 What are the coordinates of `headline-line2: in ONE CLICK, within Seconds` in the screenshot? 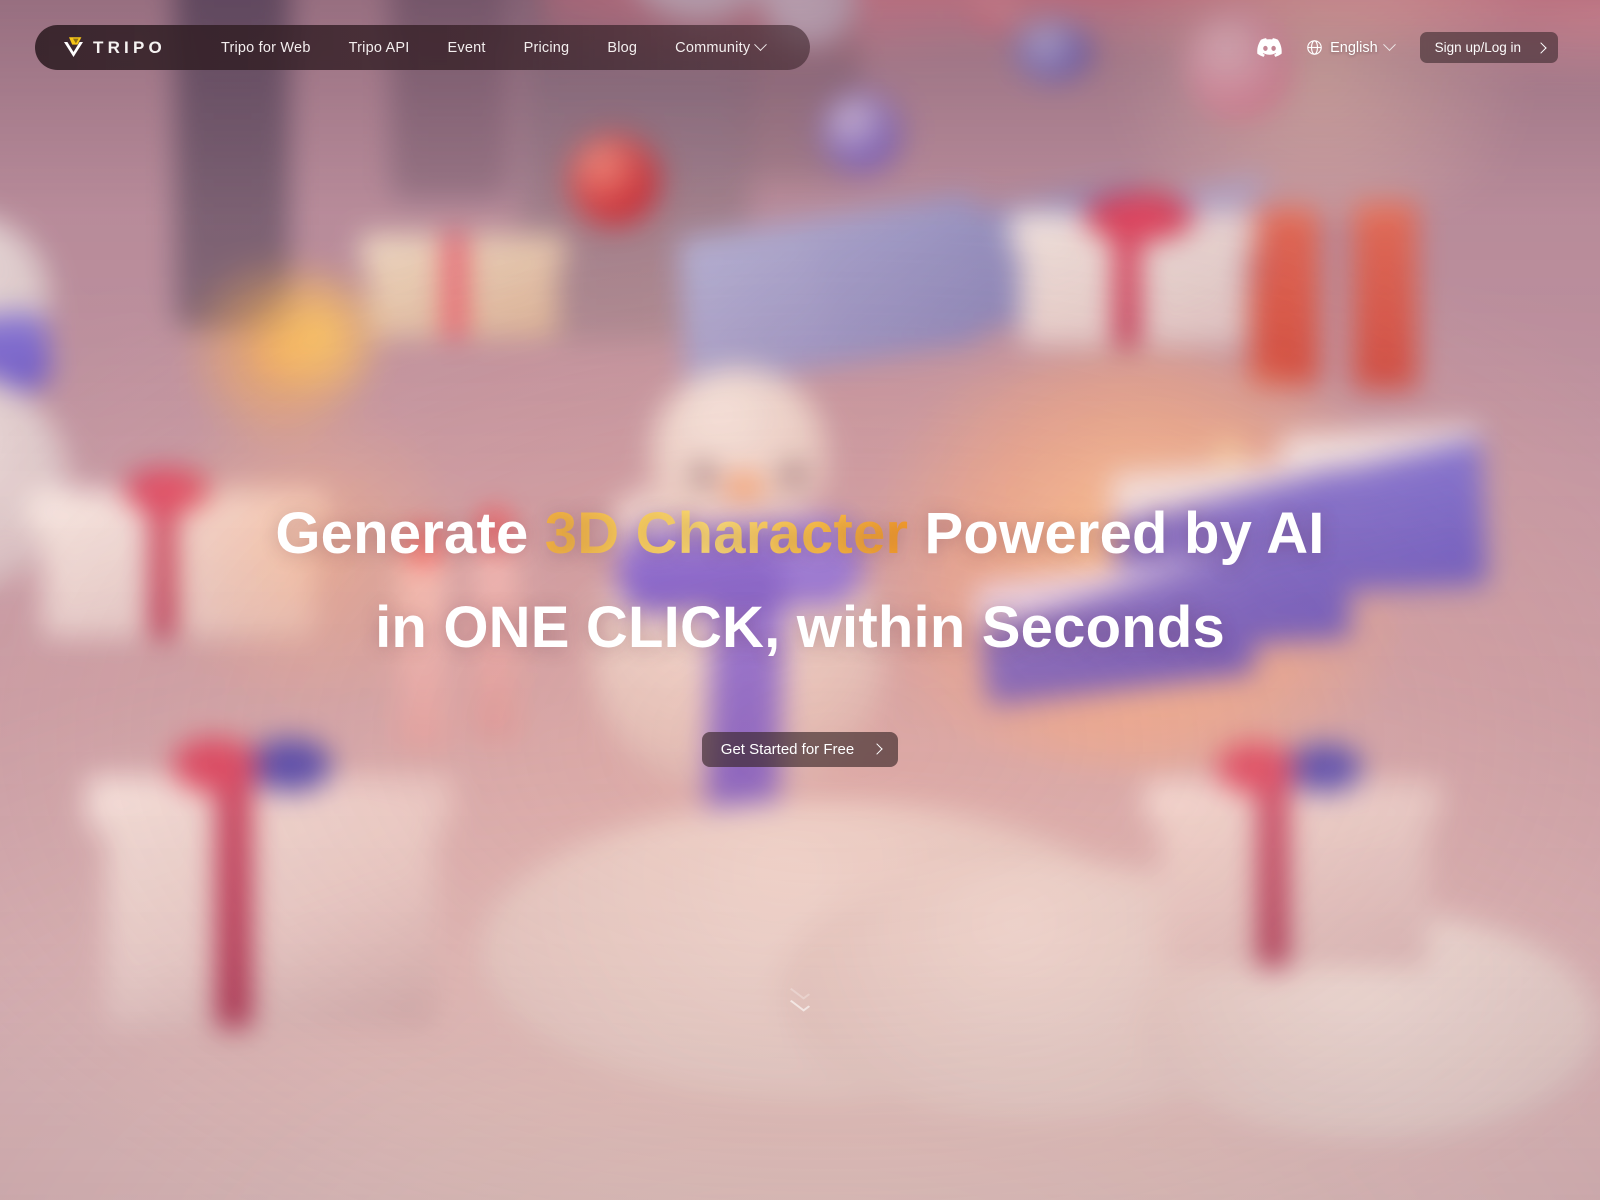 It's located at (800, 627).